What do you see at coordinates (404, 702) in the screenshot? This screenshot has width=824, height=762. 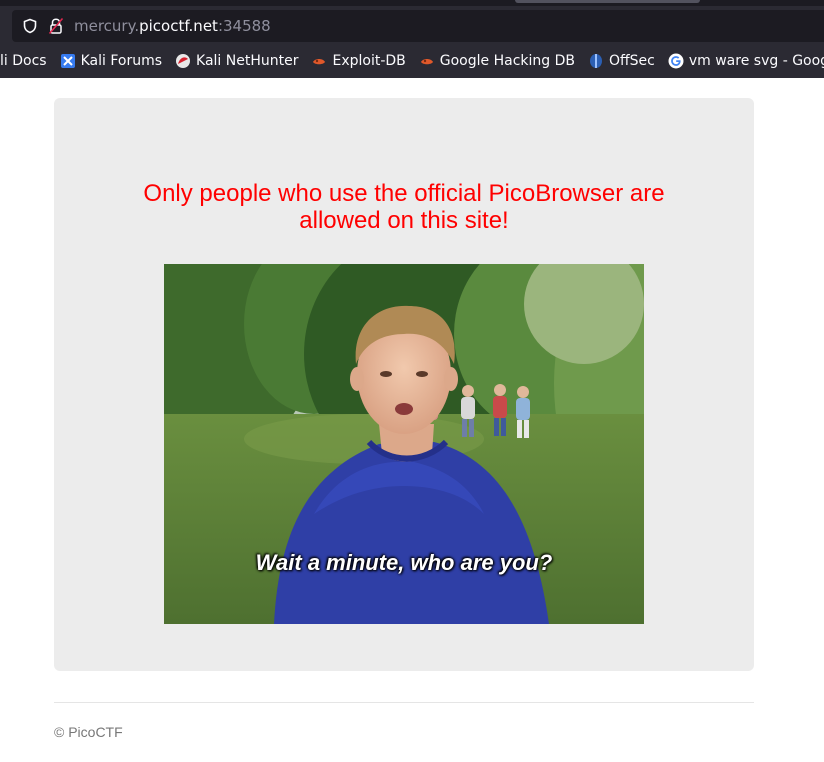 I see `footer-divider` at bounding box center [404, 702].